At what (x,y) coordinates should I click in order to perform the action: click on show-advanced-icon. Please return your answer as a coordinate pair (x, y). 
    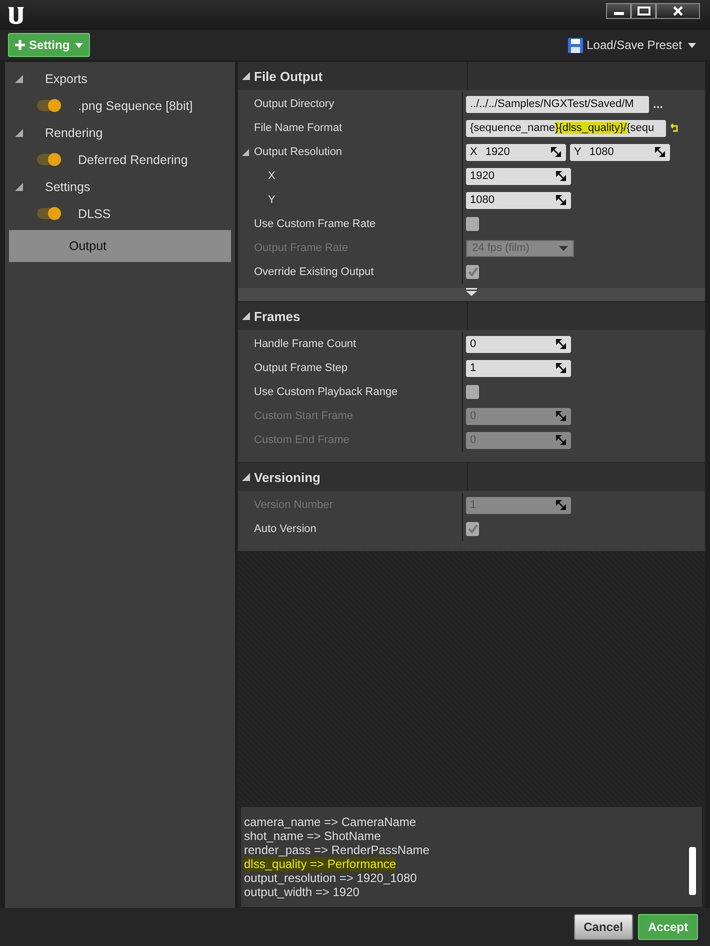
    Looking at the image, I should click on (471, 292).